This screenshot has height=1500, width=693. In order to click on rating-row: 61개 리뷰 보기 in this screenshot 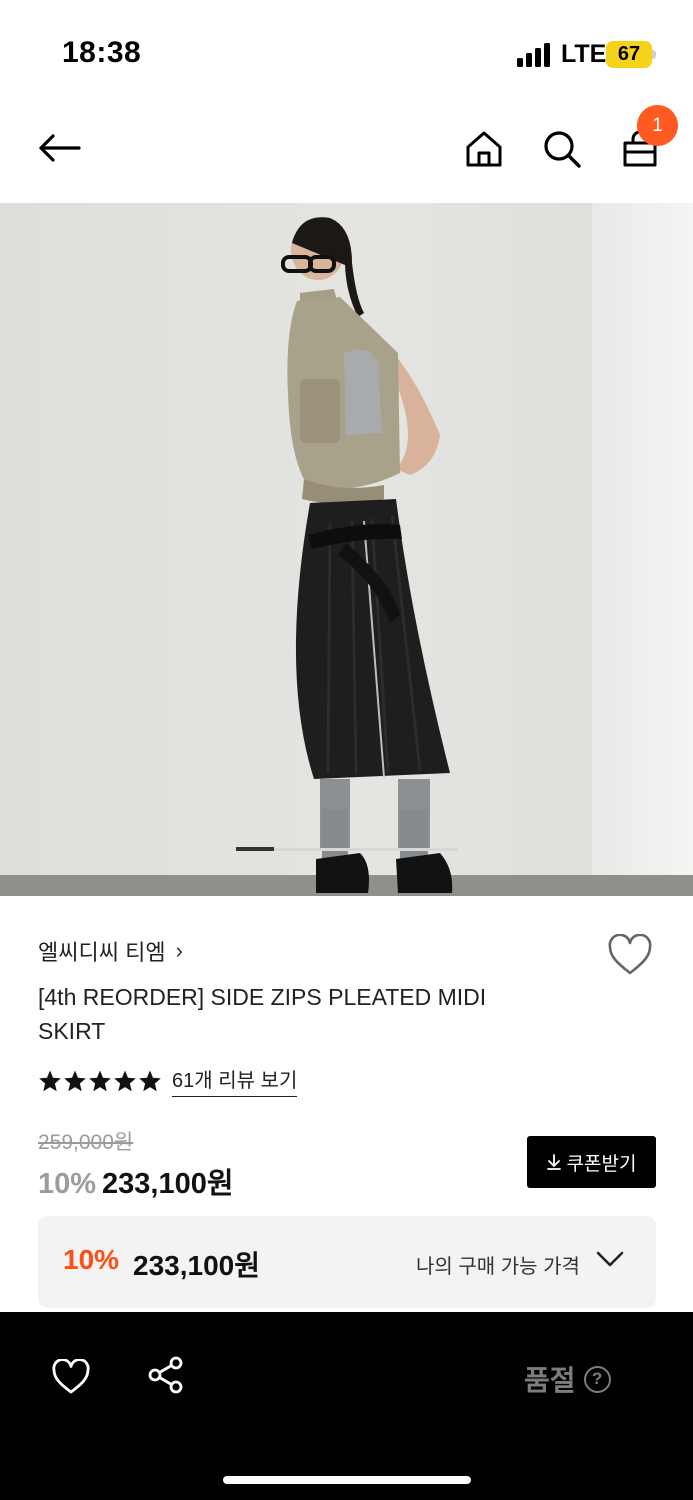, I will do `click(168, 1080)`.